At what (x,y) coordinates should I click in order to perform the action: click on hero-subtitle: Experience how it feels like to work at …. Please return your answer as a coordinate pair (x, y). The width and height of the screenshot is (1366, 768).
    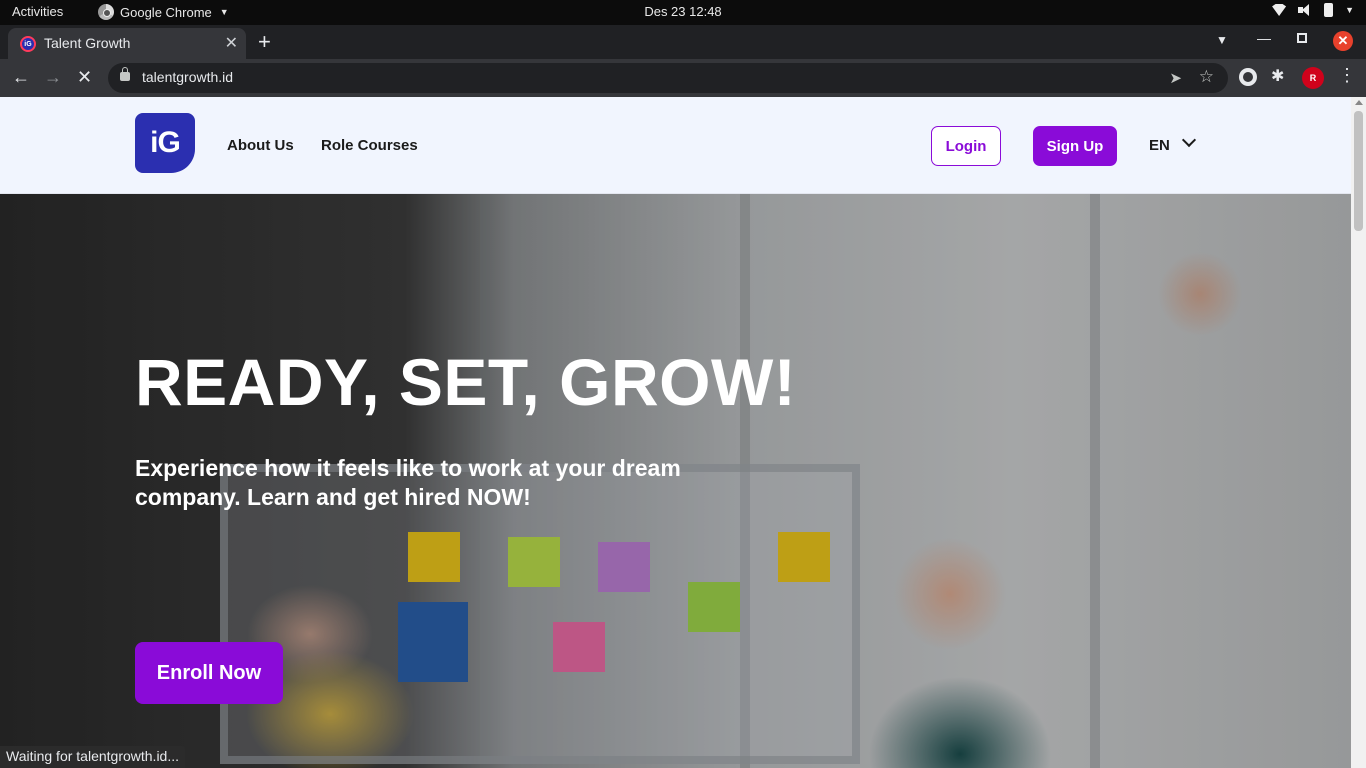
    Looking at the image, I should click on (408, 482).